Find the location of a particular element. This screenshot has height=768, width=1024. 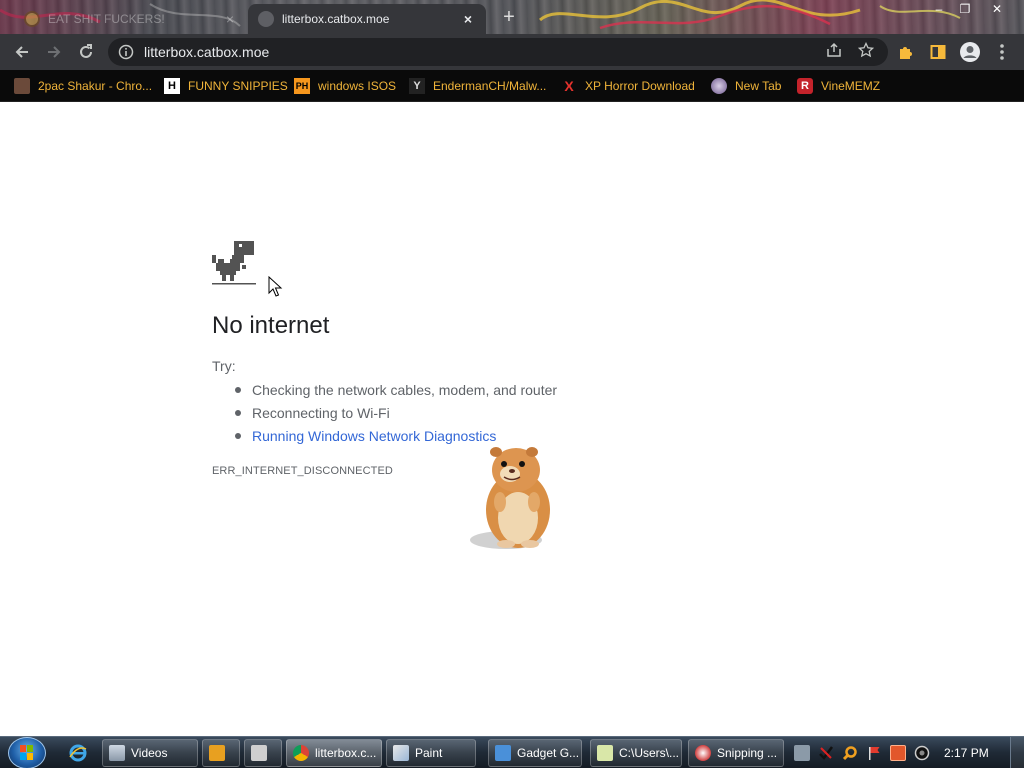

tray-window-icon is located at coordinates (898, 753).